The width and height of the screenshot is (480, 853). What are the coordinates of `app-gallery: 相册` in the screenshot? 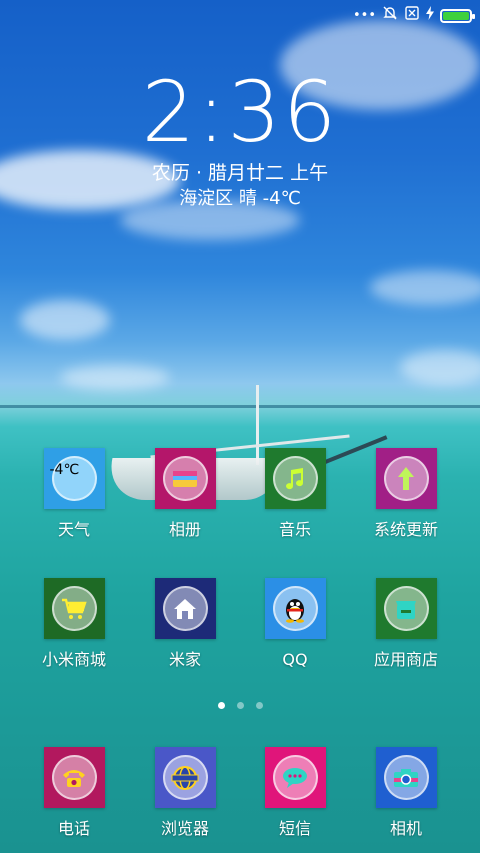 It's located at (185, 494).